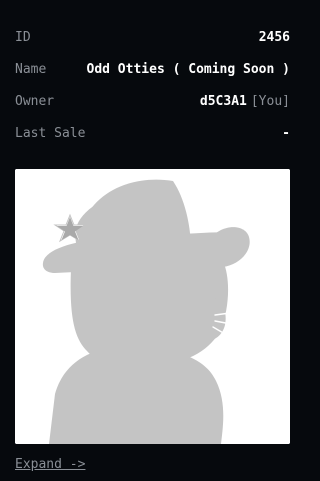  Describe the element at coordinates (152, 38) in the screenshot. I see `id-row: ID 2456` at that location.